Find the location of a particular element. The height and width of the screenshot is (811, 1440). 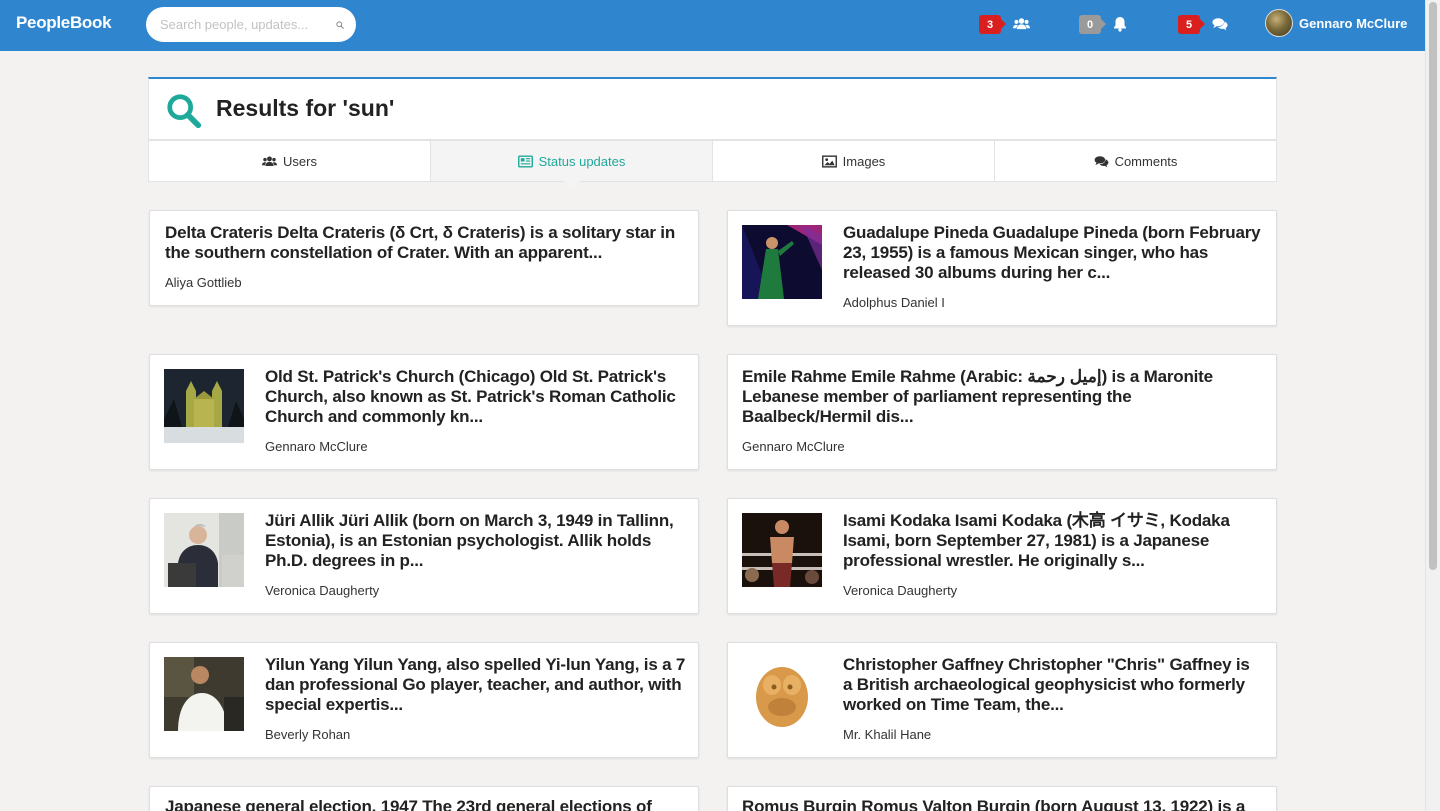

image-icon is located at coordinates (829, 161).